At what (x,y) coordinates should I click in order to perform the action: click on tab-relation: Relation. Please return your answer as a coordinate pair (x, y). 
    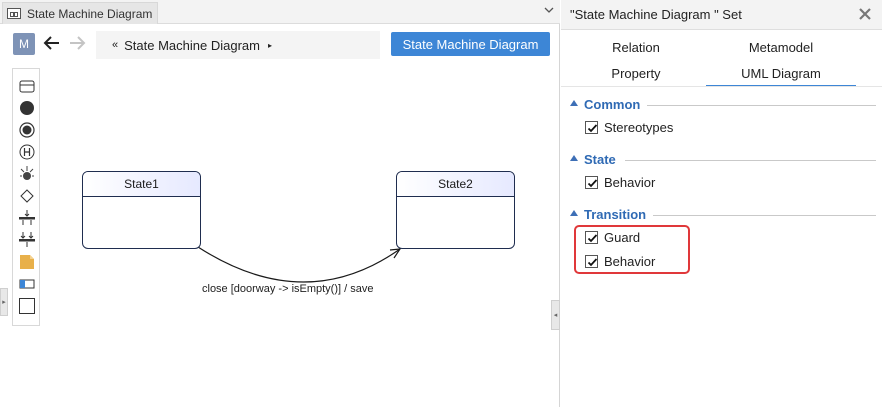
    Looking at the image, I should click on (636, 47).